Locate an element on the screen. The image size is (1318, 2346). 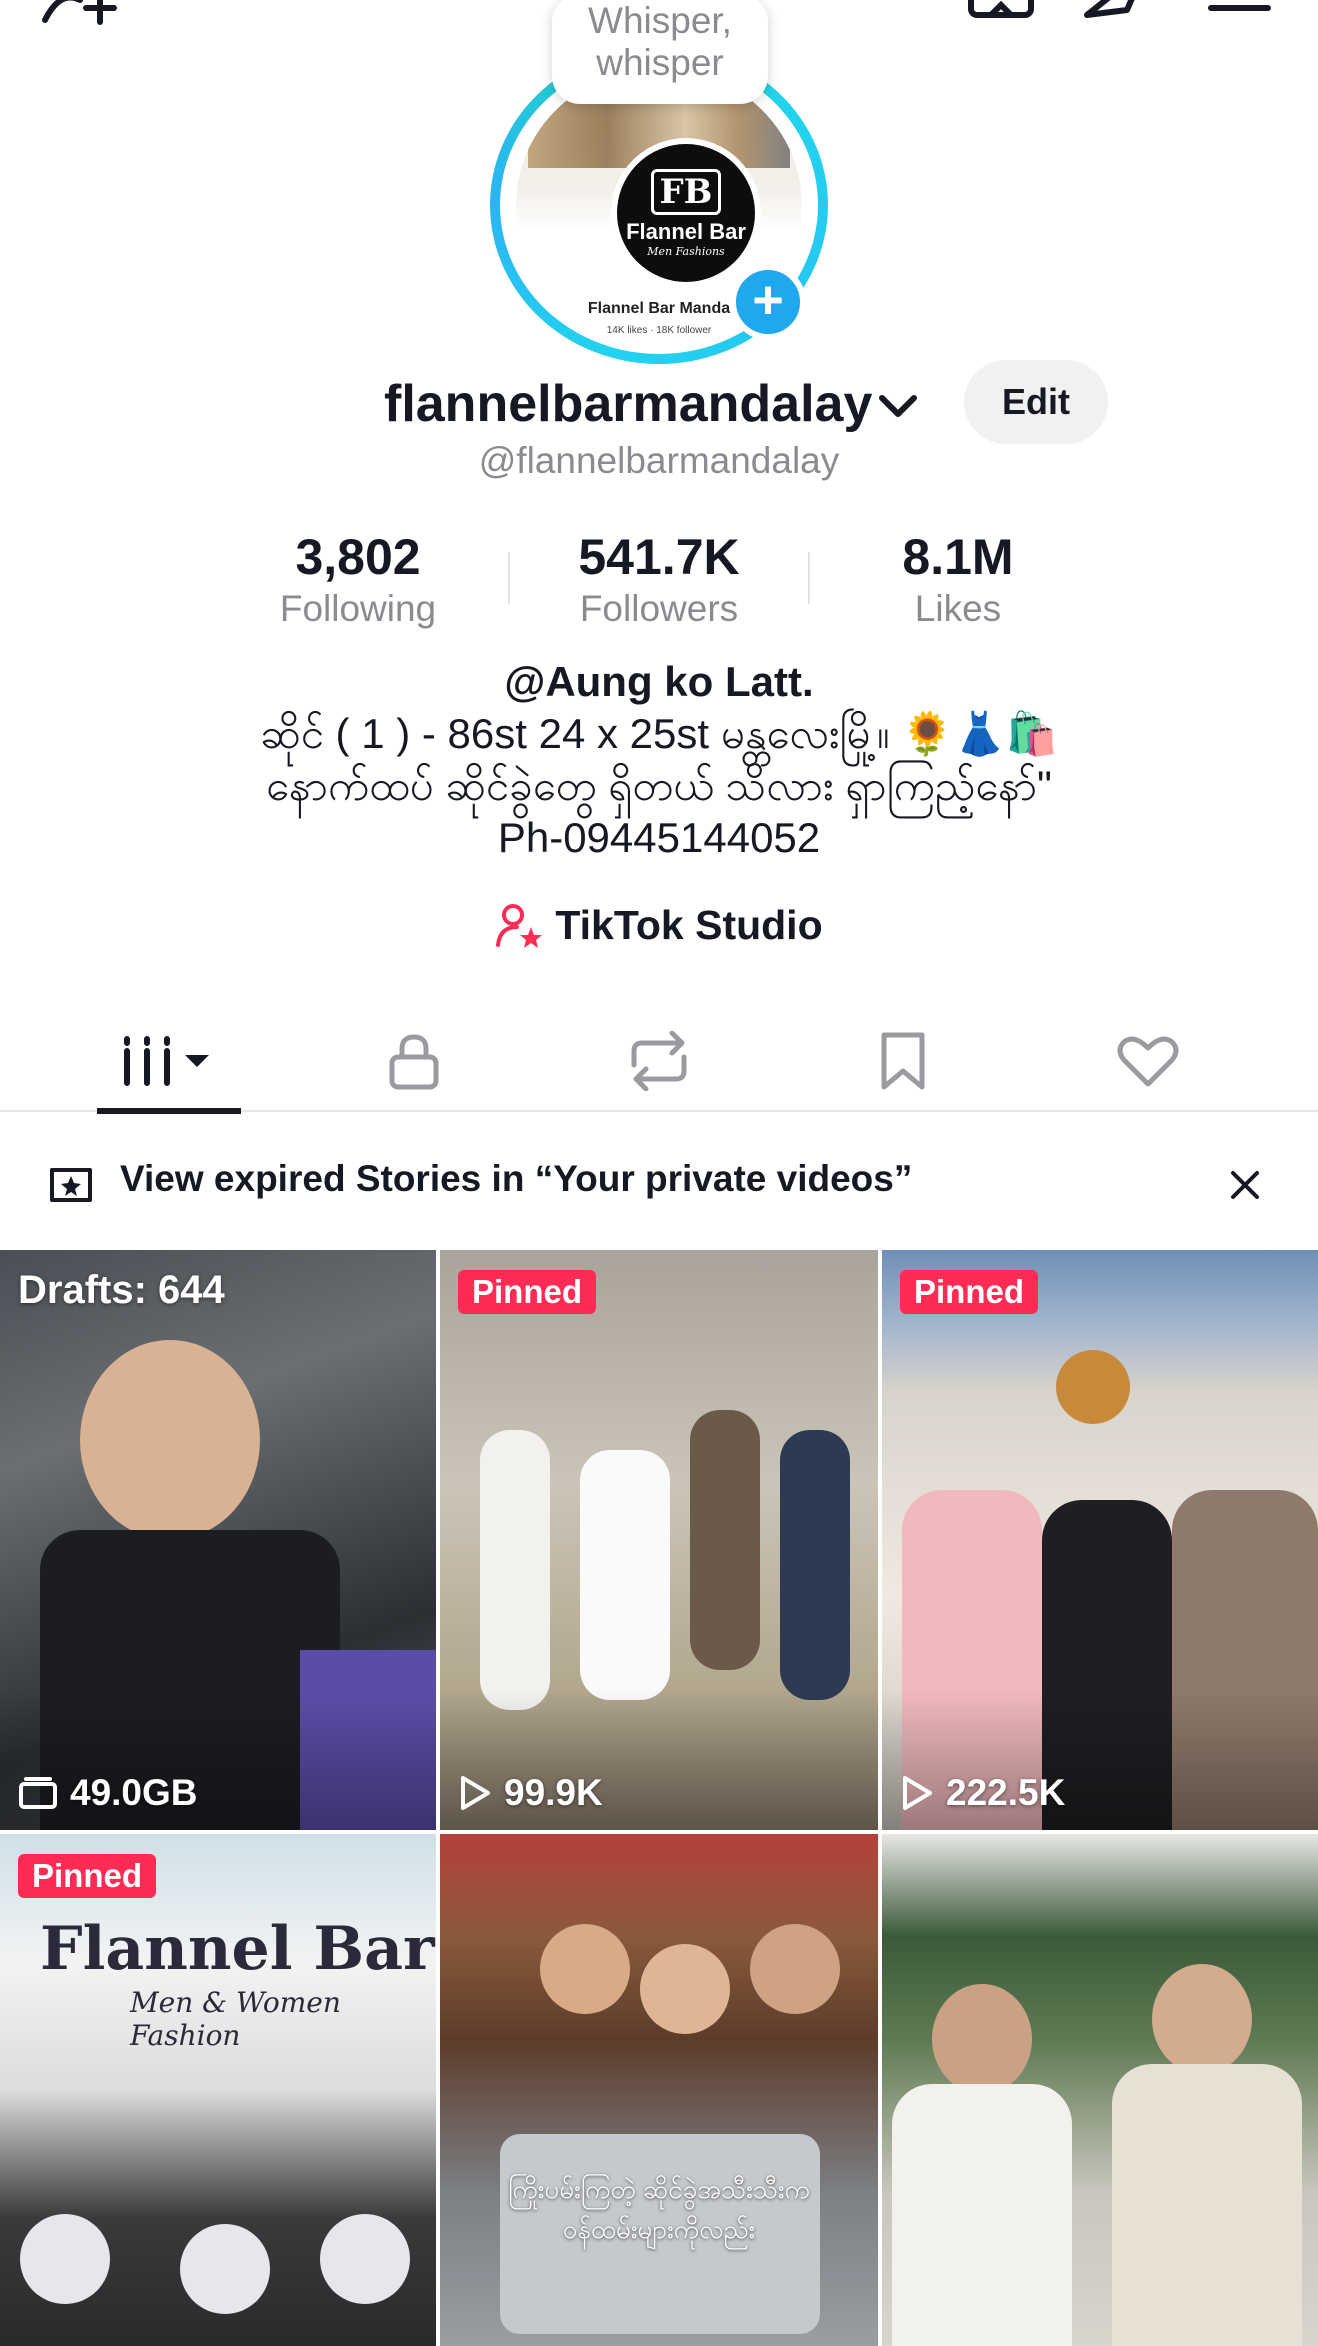
name-row: flannelbarmandalay Edit is located at coordinates (659, 405).